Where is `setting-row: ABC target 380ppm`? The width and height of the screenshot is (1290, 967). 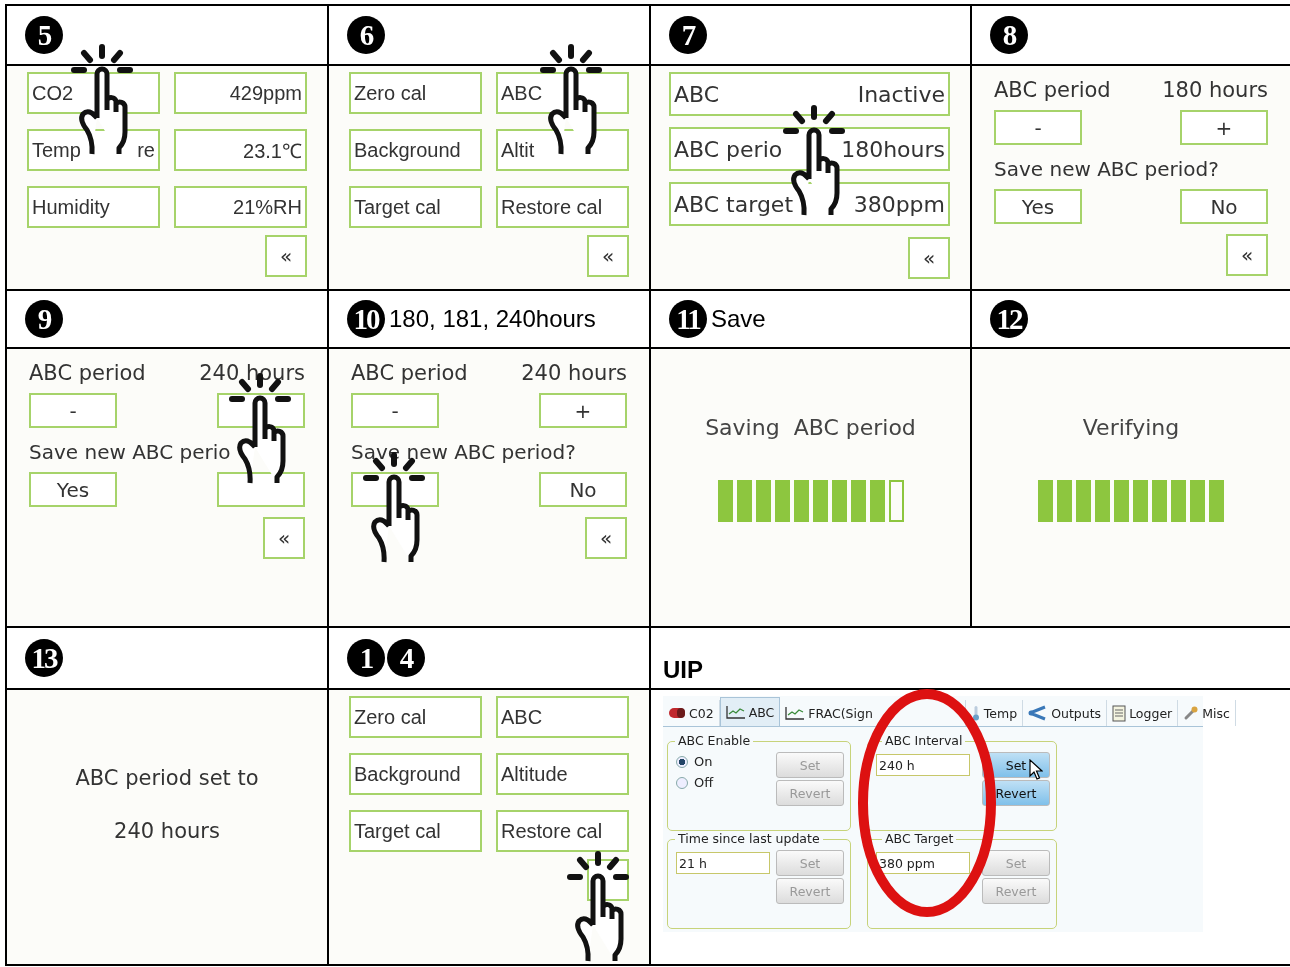
setting-row: ABC target 380ppm is located at coordinates (809, 204).